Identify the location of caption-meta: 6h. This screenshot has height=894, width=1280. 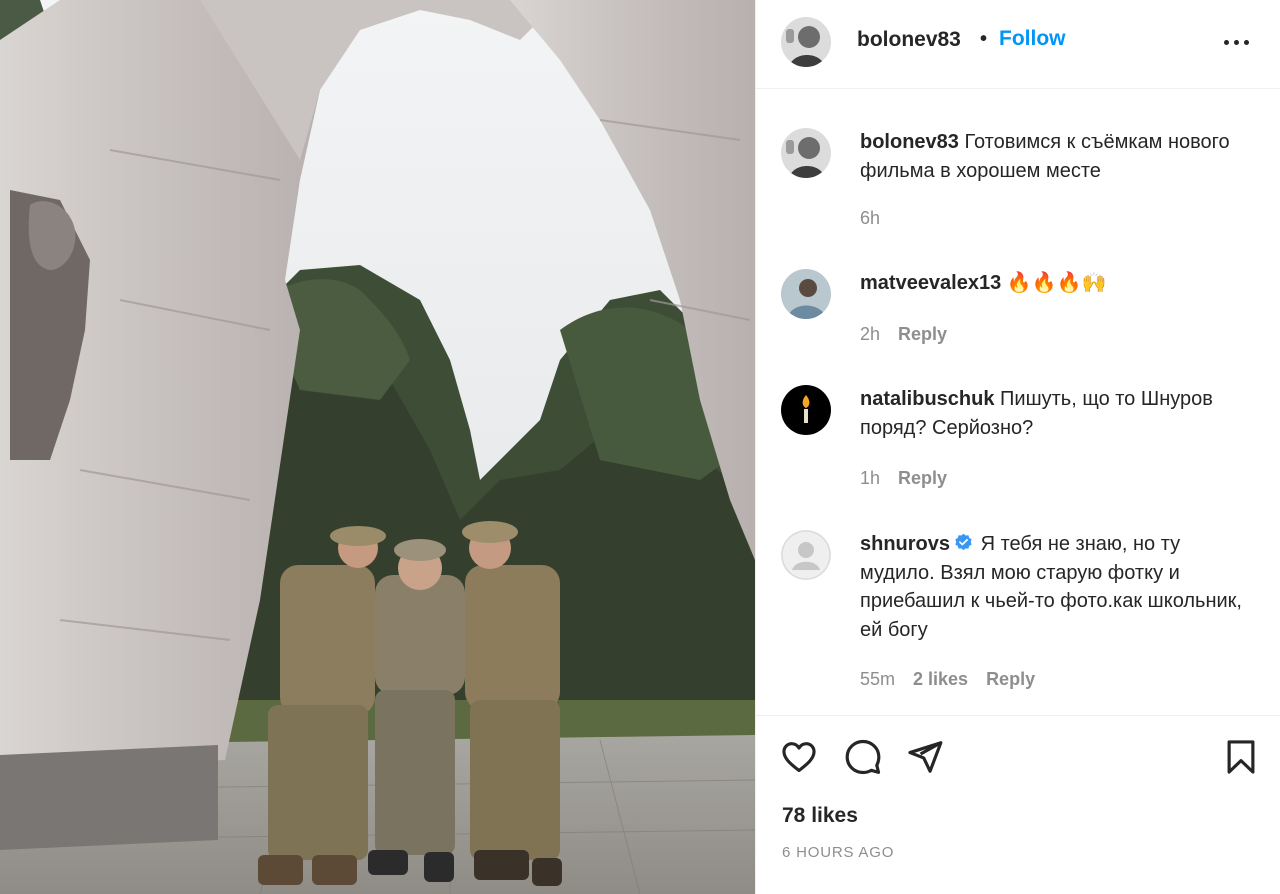
(870, 218).